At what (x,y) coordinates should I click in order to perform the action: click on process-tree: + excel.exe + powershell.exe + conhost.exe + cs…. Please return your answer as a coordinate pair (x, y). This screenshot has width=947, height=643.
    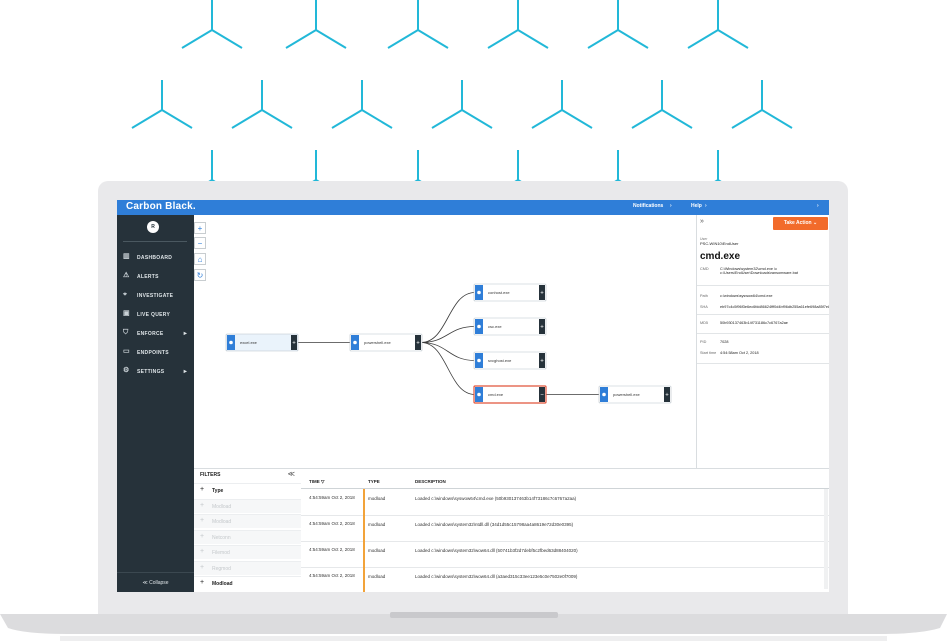
    Looking at the image, I should click on (448, 343).